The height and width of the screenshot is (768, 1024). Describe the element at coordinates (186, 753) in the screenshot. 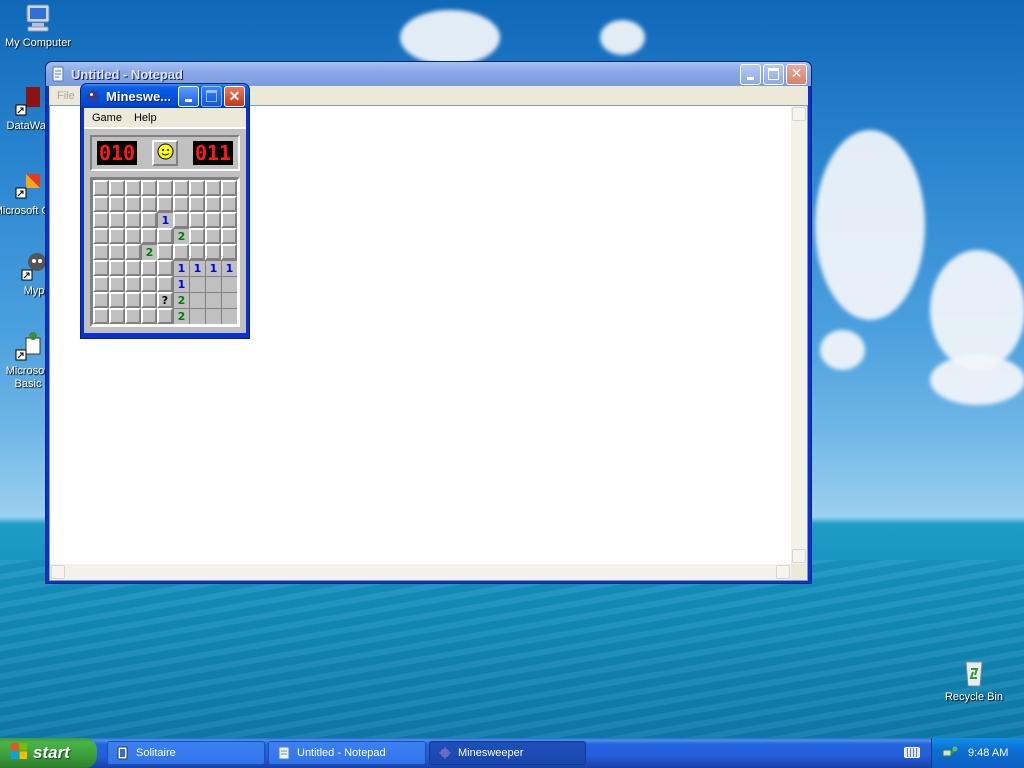

I see `taskbar-button-solitaire: Solitaire` at that location.